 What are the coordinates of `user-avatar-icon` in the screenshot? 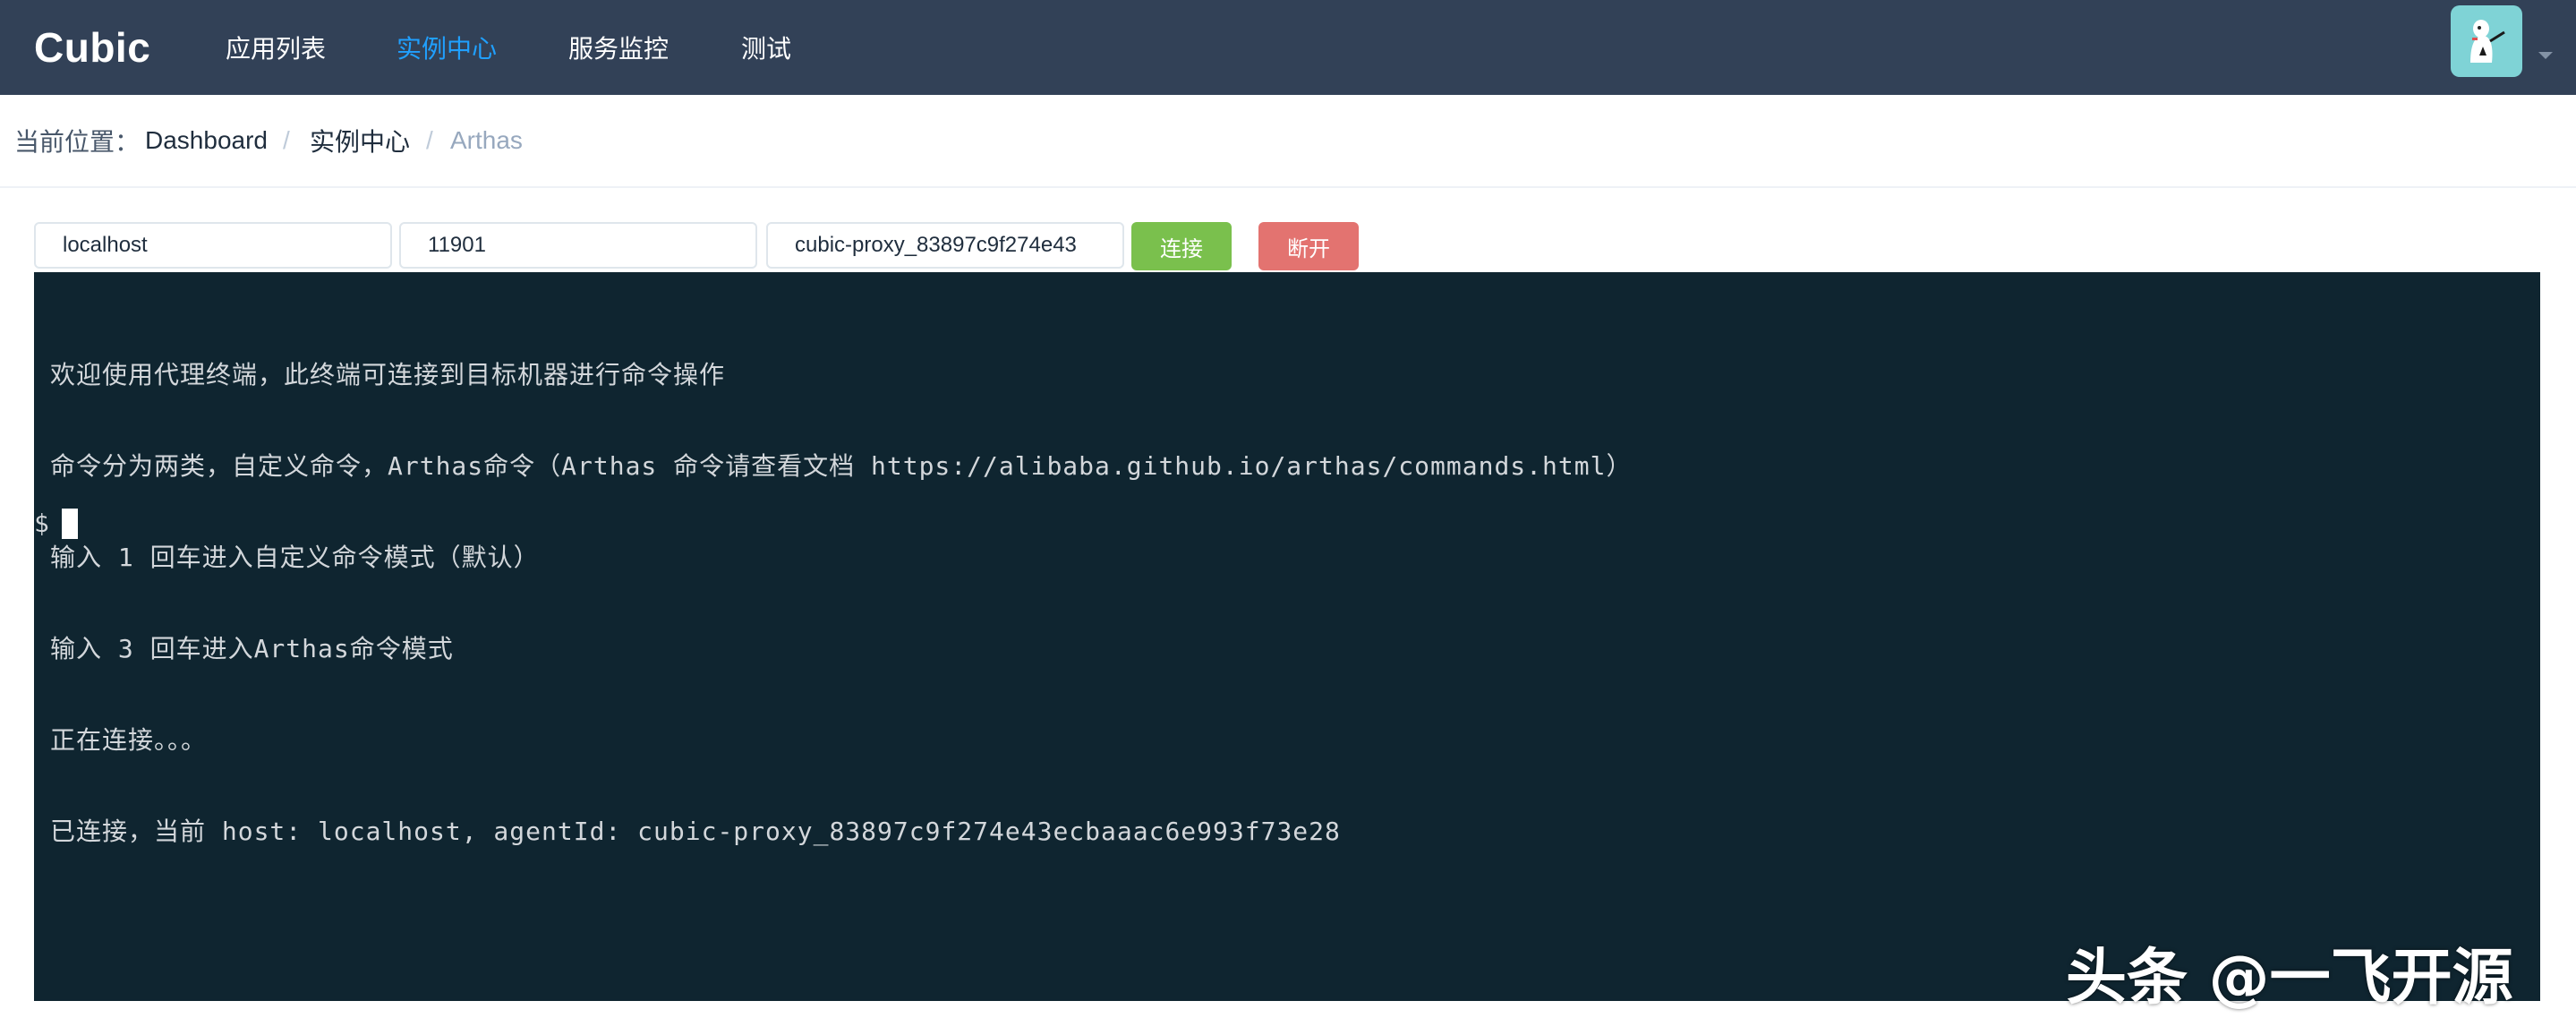 It's located at (2486, 41).